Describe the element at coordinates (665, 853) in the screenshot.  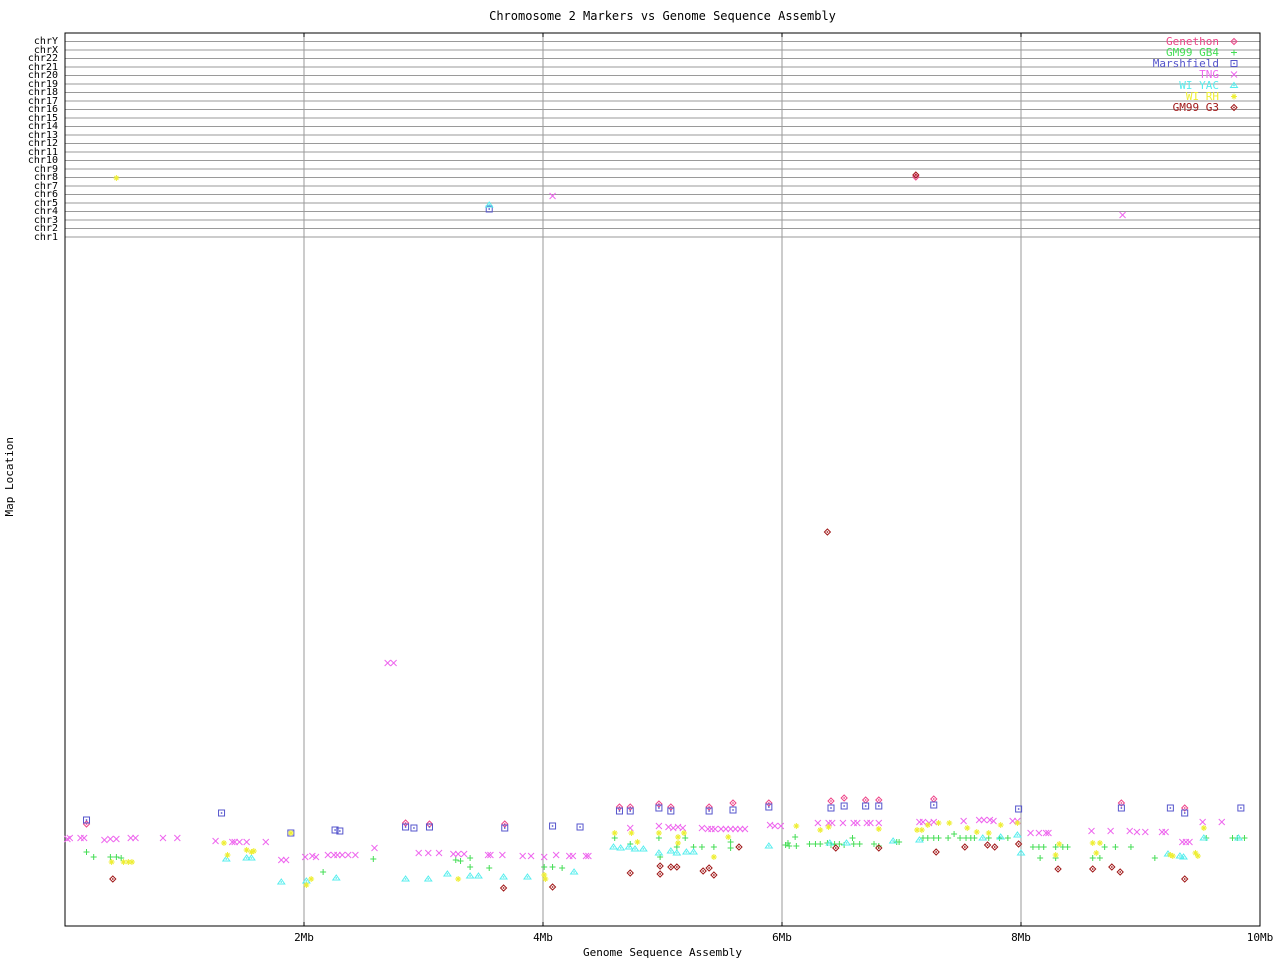
I see `series-gm99-gb4` at that location.